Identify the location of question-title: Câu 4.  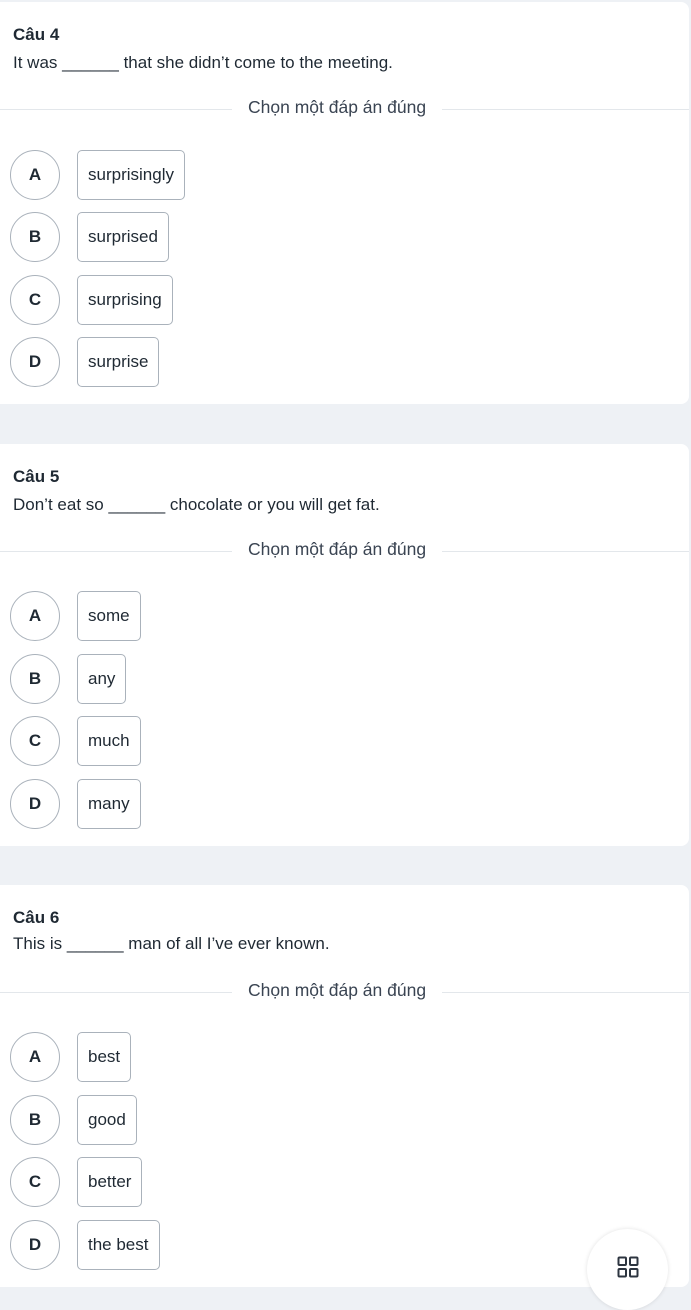
(36, 34).